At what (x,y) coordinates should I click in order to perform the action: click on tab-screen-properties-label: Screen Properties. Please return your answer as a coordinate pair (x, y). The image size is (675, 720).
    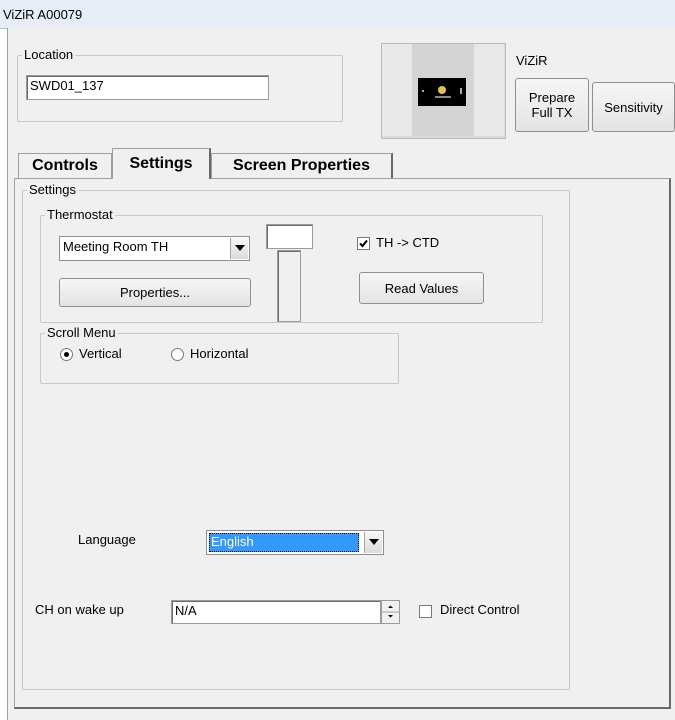
    Looking at the image, I should click on (301, 165).